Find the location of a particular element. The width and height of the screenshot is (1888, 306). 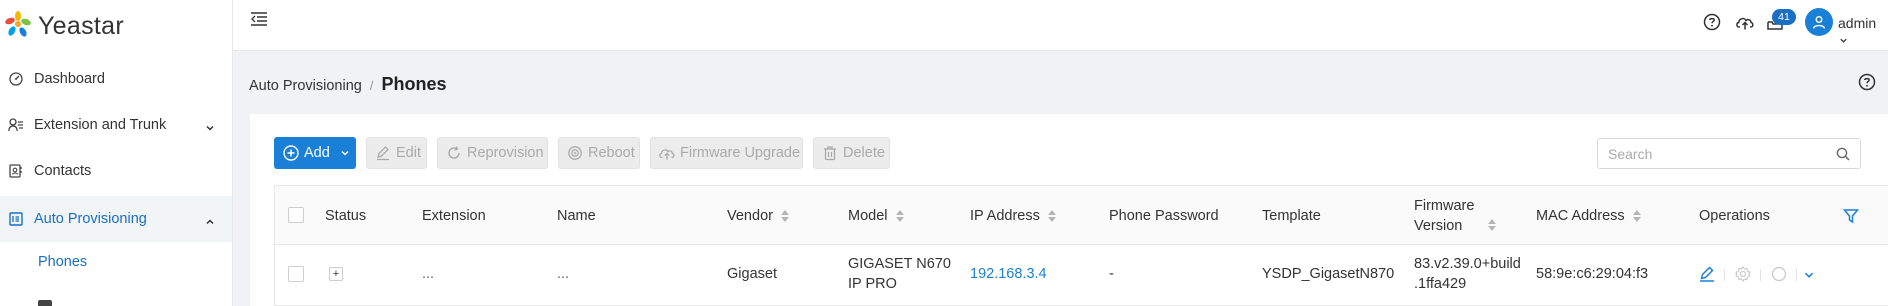

column-ip-address-header: IP Address is located at coordinates (1013, 215).